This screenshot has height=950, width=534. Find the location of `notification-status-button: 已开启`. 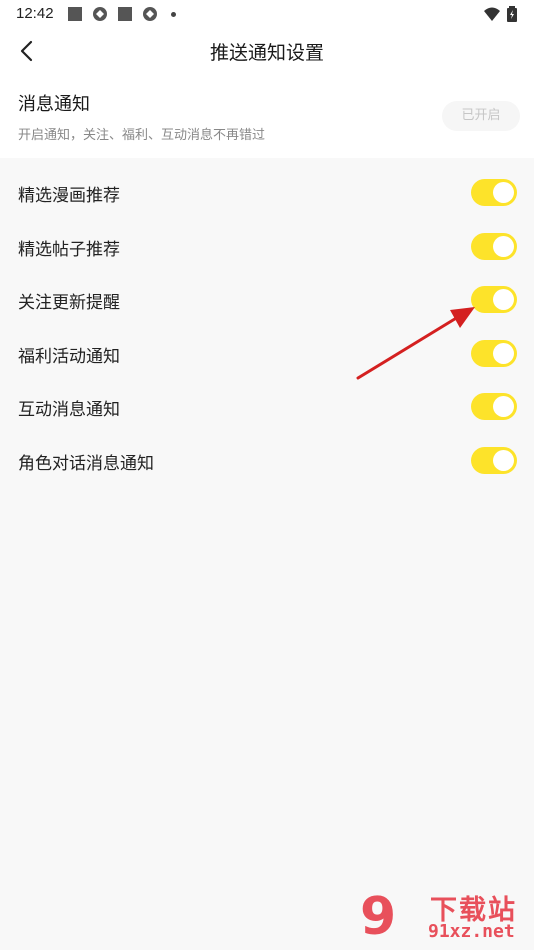

notification-status-button: 已开启 is located at coordinates (481, 116).